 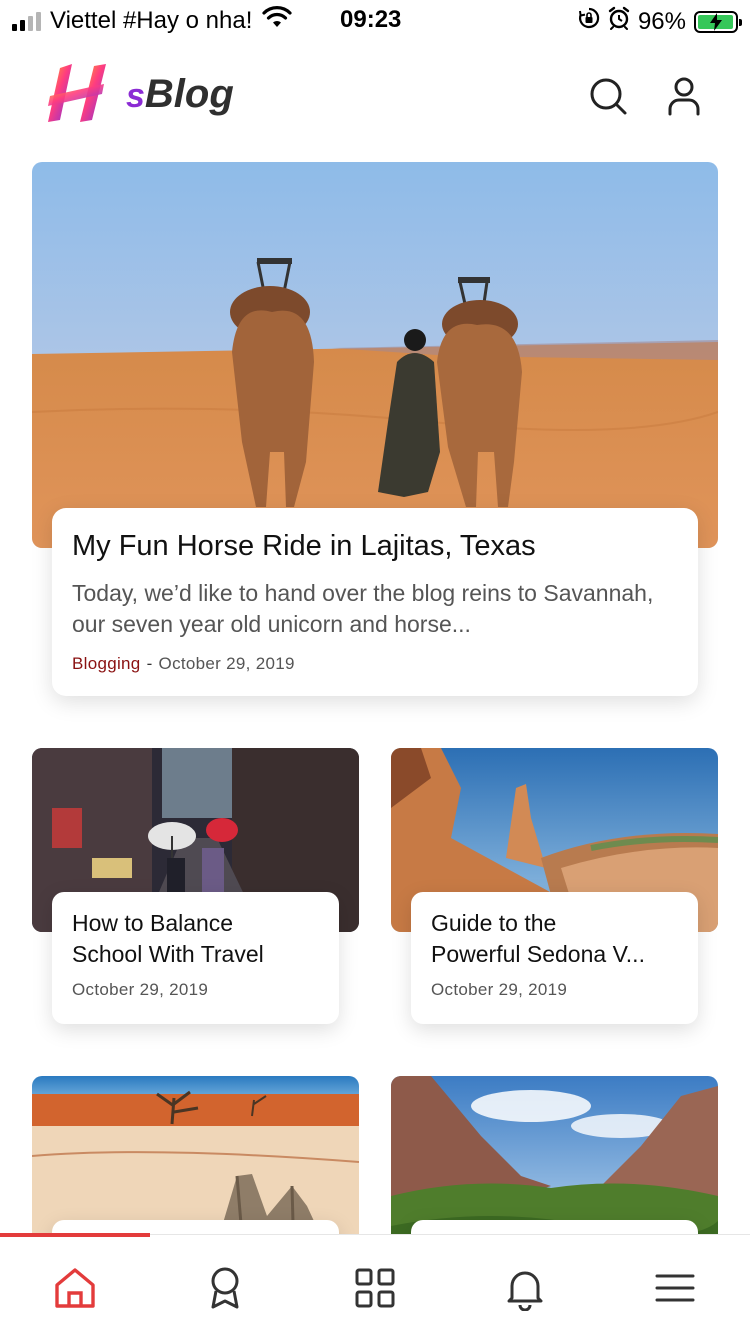 I want to click on status-right: 96%, so click(x=660, y=21).